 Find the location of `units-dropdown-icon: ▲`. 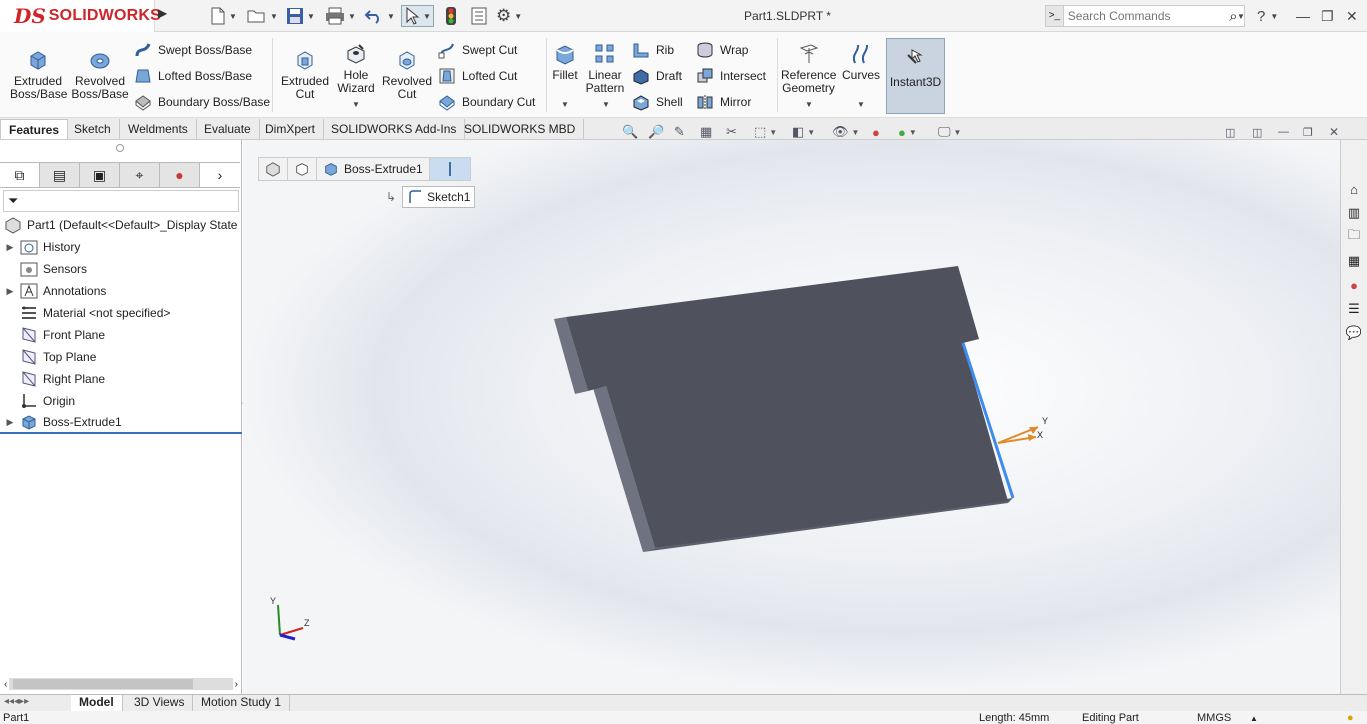

units-dropdown-icon: ▲ is located at coordinates (1254, 718).